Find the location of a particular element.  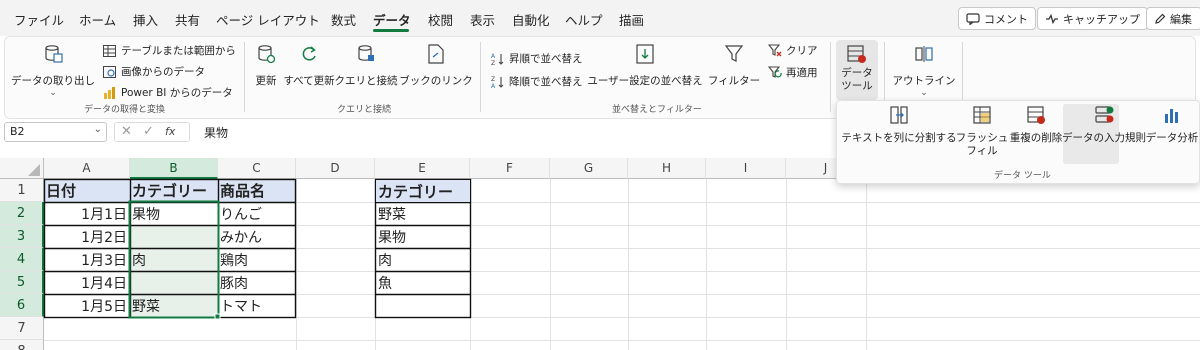

power-bi-button: Power BI からのデータ is located at coordinates (168, 92).